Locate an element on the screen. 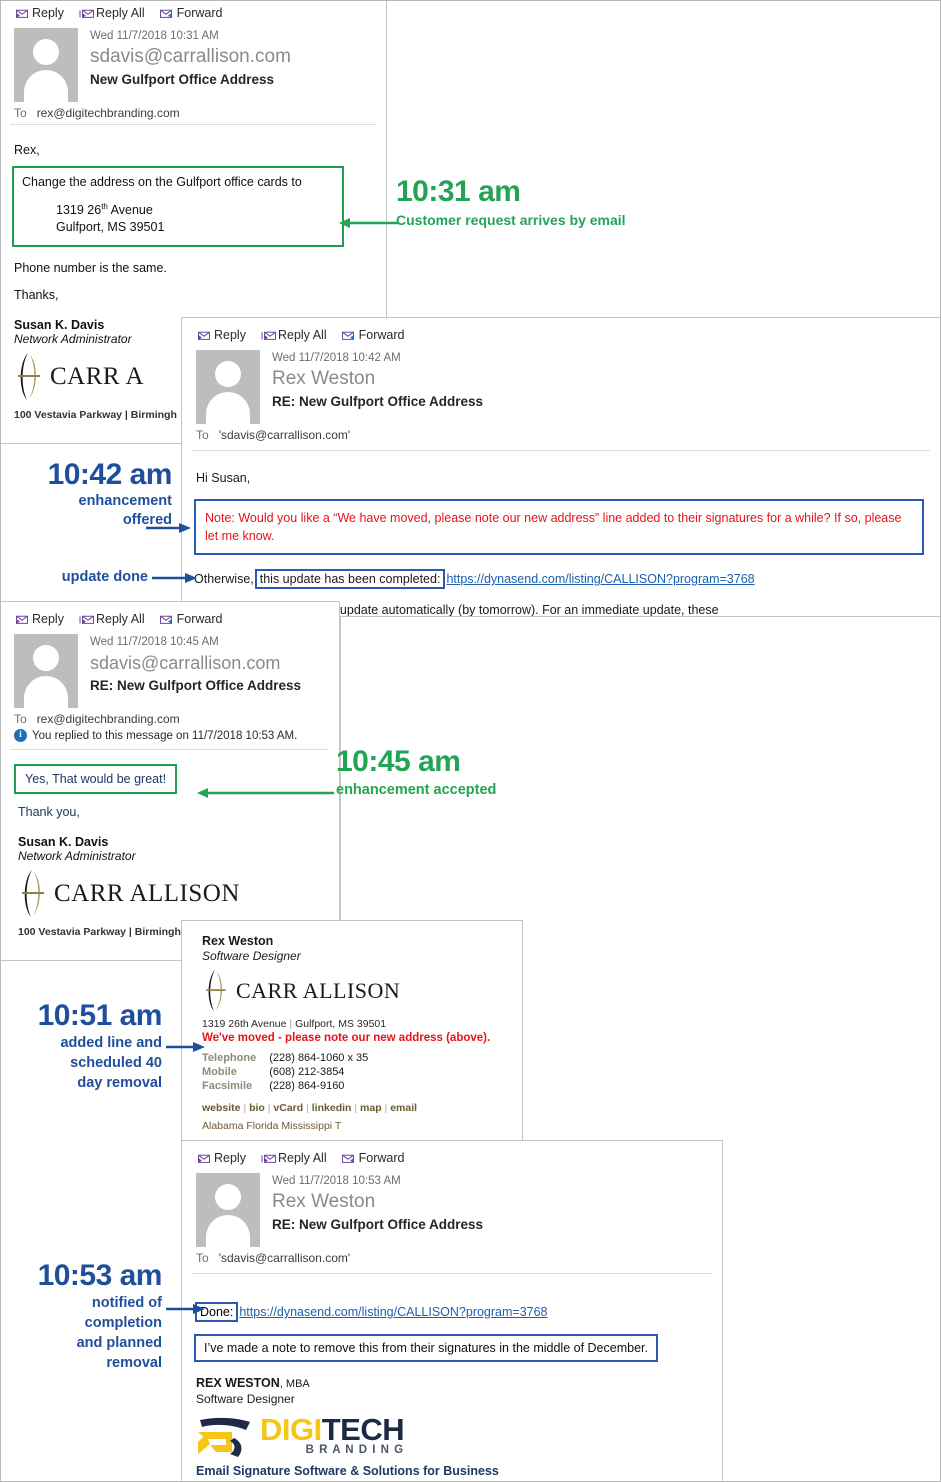 This screenshot has height=1482, width=941. annotation-text-line-3: and planned is located at coordinates (119, 1343).